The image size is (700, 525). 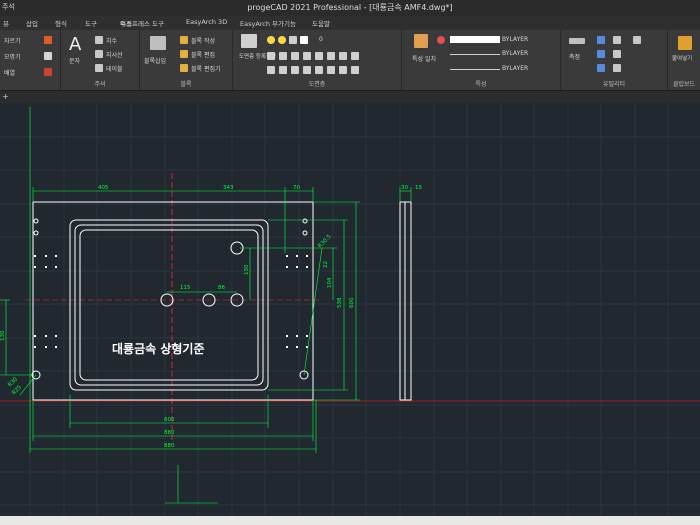 I want to click on drawing-note-text: 대룡금속 상형기준, so click(x=158, y=348).